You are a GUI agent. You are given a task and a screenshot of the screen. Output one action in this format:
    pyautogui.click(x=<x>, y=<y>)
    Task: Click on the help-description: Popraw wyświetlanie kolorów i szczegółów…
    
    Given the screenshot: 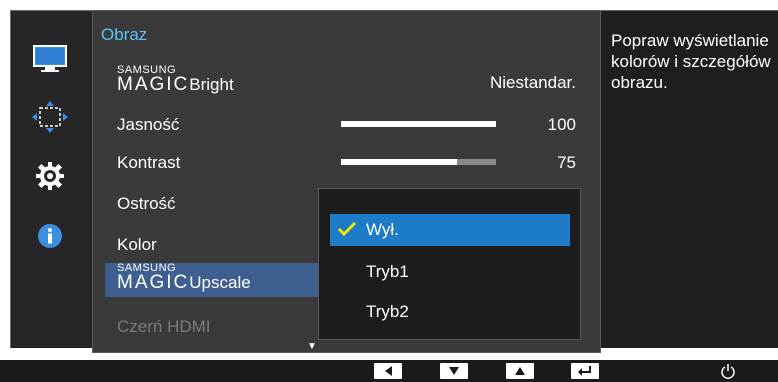 What is the action you would take?
    pyautogui.click(x=691, y=61)
    